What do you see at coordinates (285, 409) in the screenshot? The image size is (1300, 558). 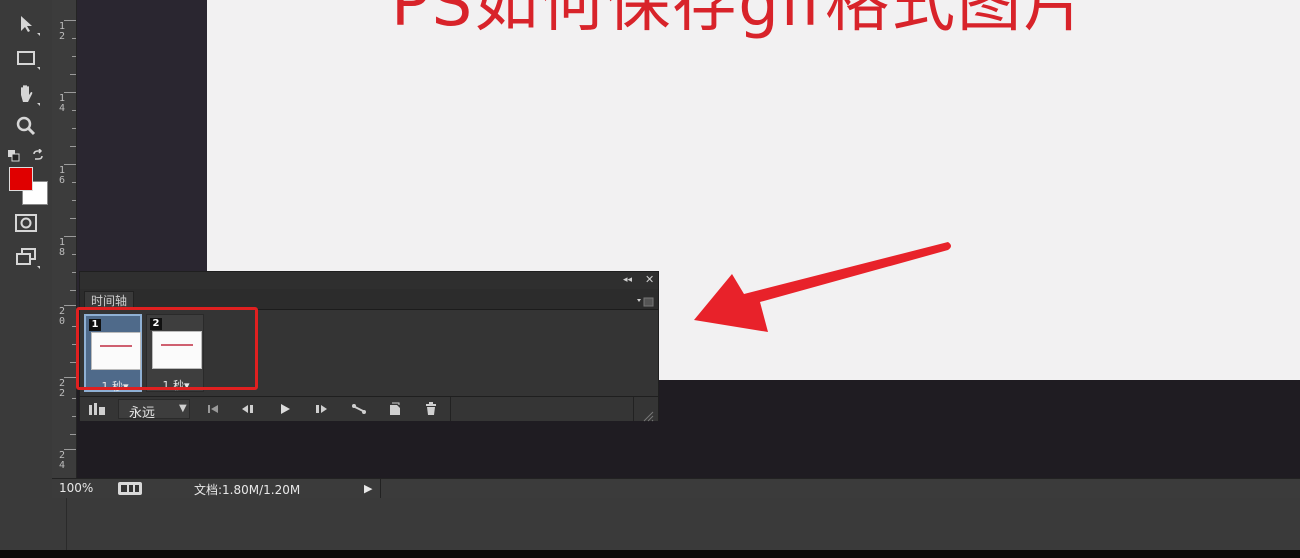 I see `play-icon` at bounding box center [285, 409].